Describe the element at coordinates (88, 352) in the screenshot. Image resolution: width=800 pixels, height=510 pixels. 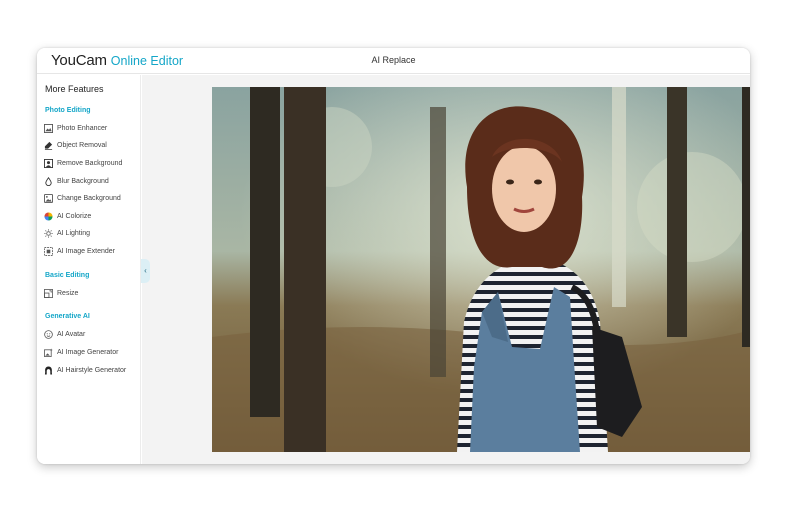
I see `sidebar-item-label: AI Image Generator` at that location.